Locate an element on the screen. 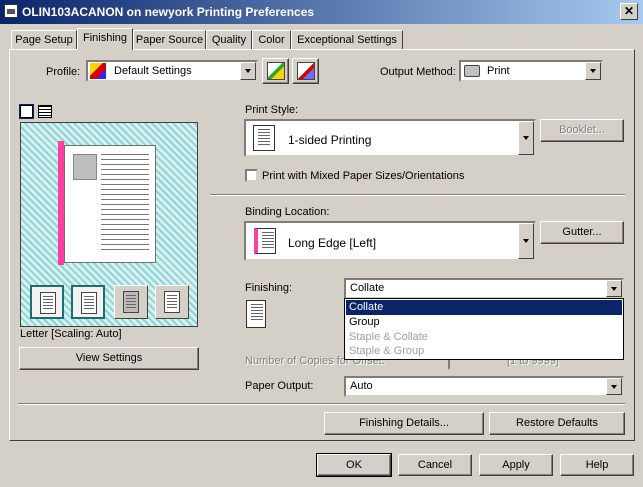 This screenshot has height=487, width=643. staple-finishing-button is located at coordinates (131, 302).